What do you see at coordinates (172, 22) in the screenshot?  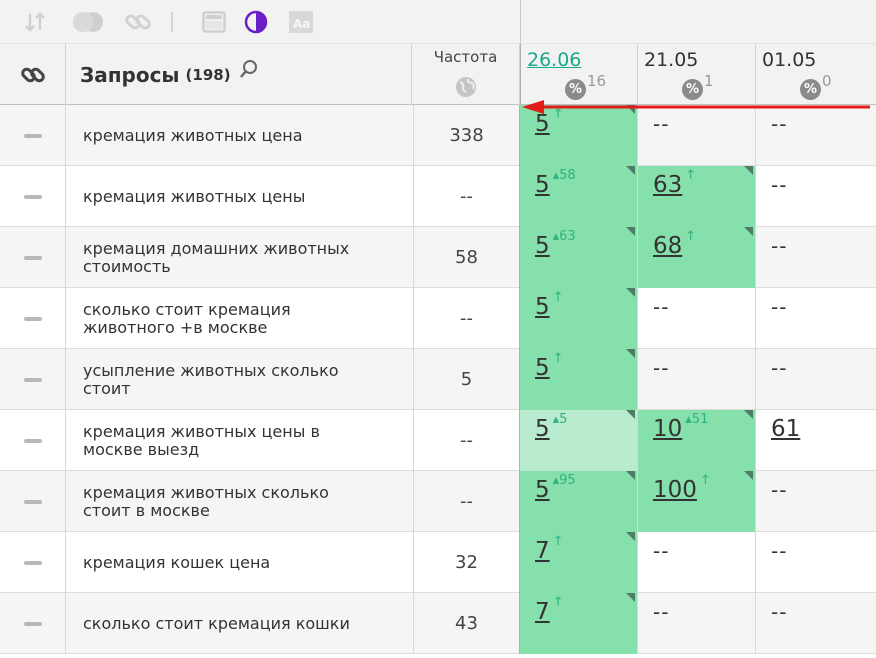 I see `toolbar-divider` at bounding box center [172, 22].